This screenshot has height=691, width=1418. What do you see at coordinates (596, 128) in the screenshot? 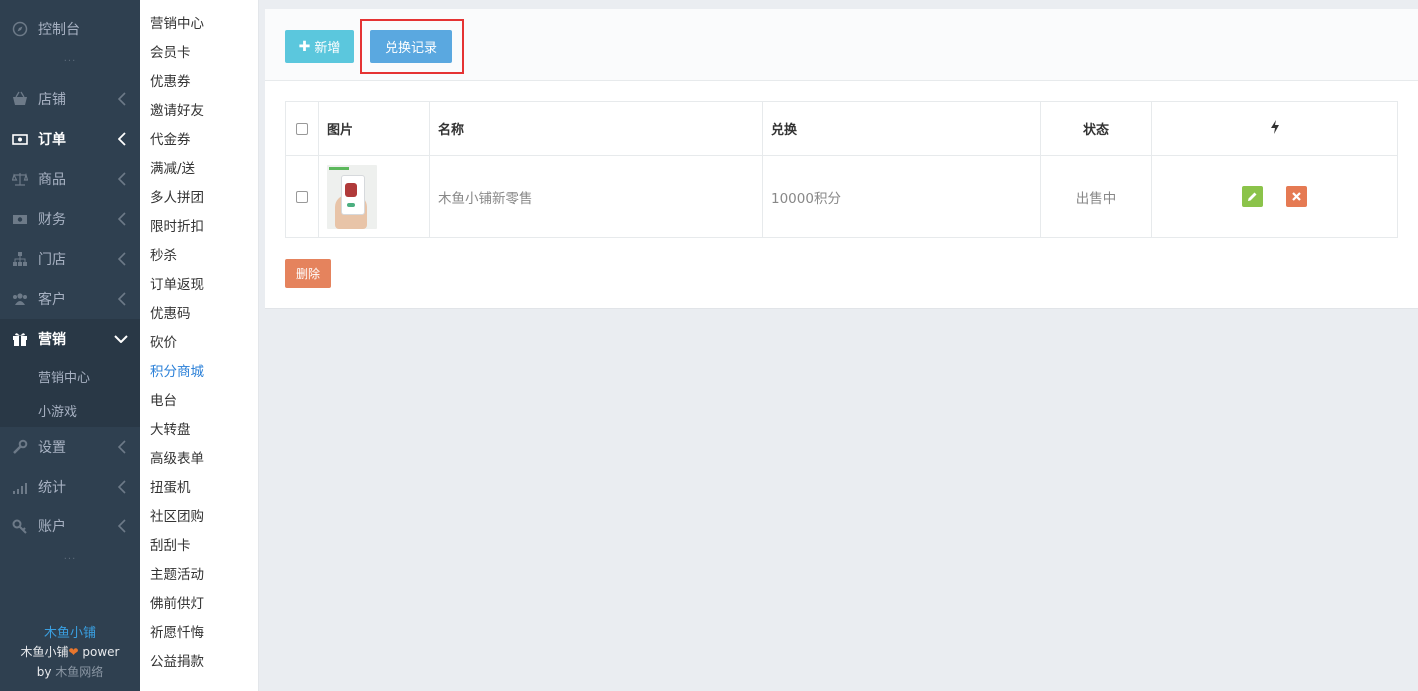
I see `header-name: 名称` at bounding box center [596, 128].